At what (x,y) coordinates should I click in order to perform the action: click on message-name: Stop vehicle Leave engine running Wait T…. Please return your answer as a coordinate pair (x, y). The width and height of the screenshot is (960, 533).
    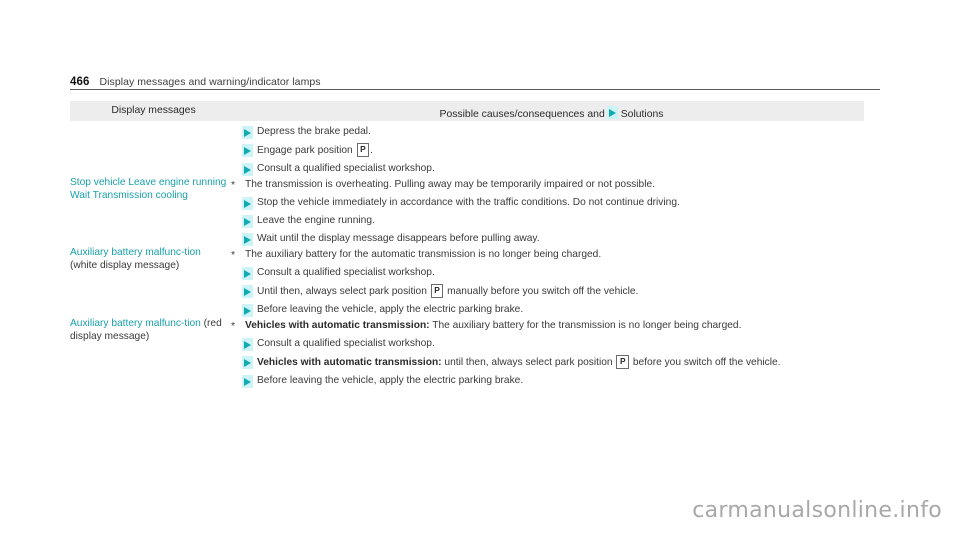
    Looking at the image, I should click on (148, 189).